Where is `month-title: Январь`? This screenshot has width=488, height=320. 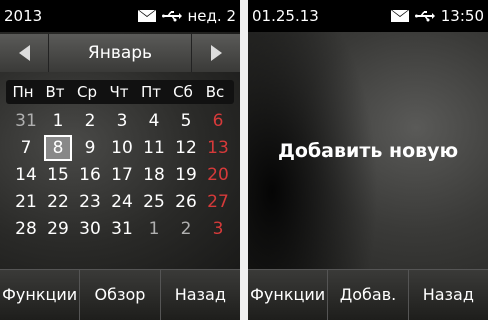 month-title: Январь is located at coordinates (120, 53).